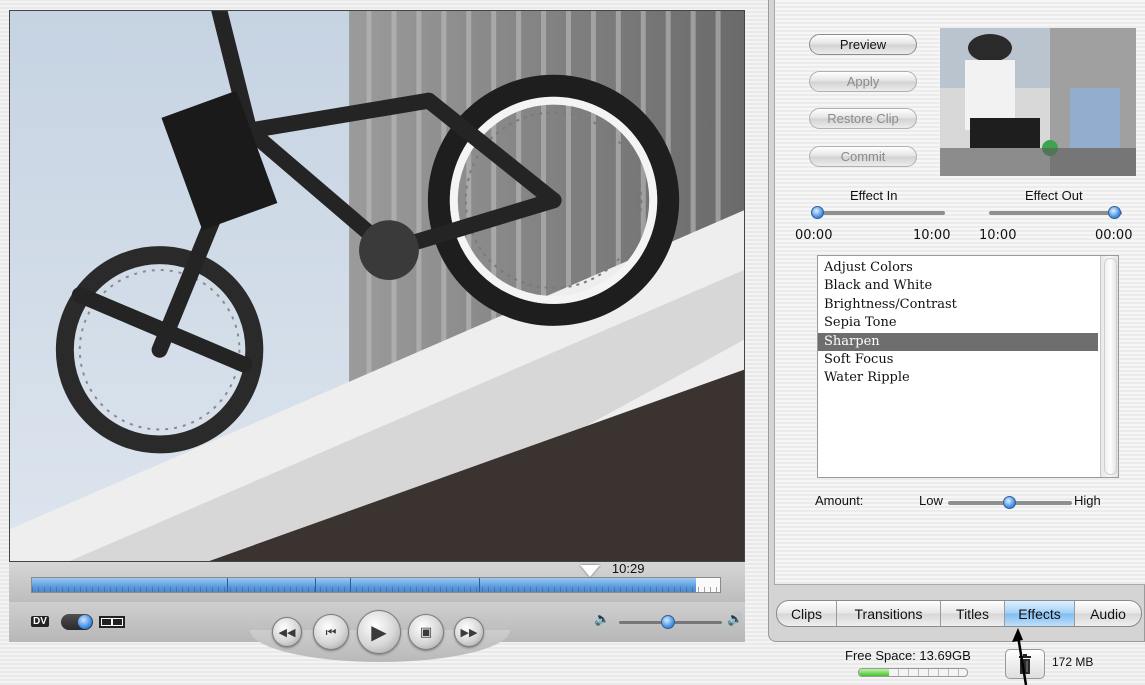 Image resolution: width=1145 pixels, height=685 pixels. I want to click on play-icon: ▶, so click(379, 632).